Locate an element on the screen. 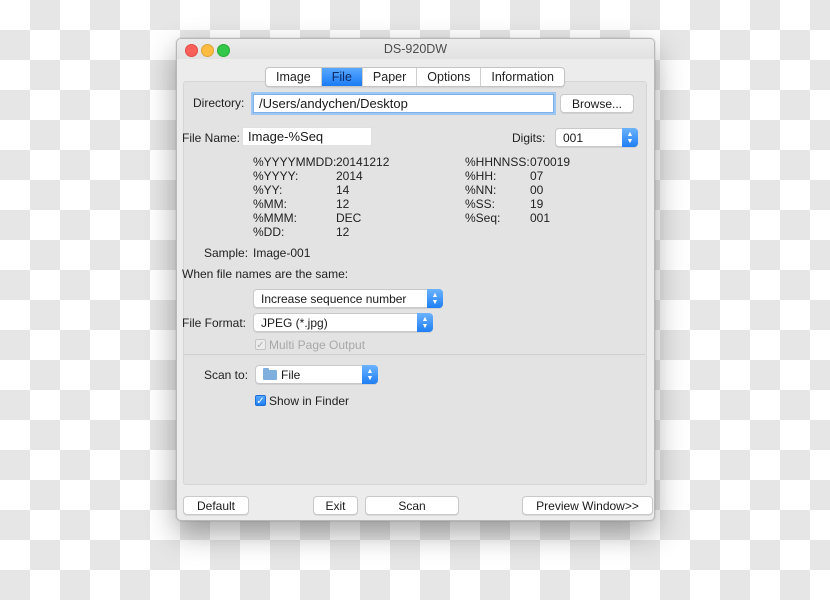 The width and height of the screenshot is (830, 600). tab-paper: Paper is located at coordinates (390, 77).